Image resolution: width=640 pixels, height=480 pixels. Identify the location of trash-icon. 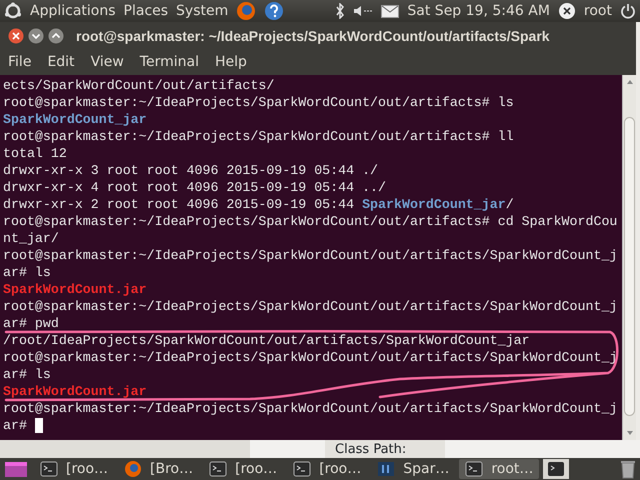
(628, 469).